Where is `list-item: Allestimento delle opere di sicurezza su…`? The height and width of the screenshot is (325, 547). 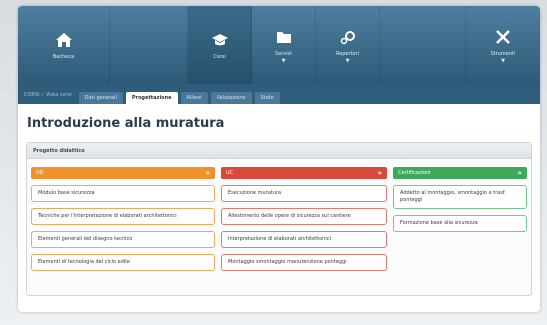 list-item: Allestimento delle opere di sicurezza su… is located at coordinates (304, 216).